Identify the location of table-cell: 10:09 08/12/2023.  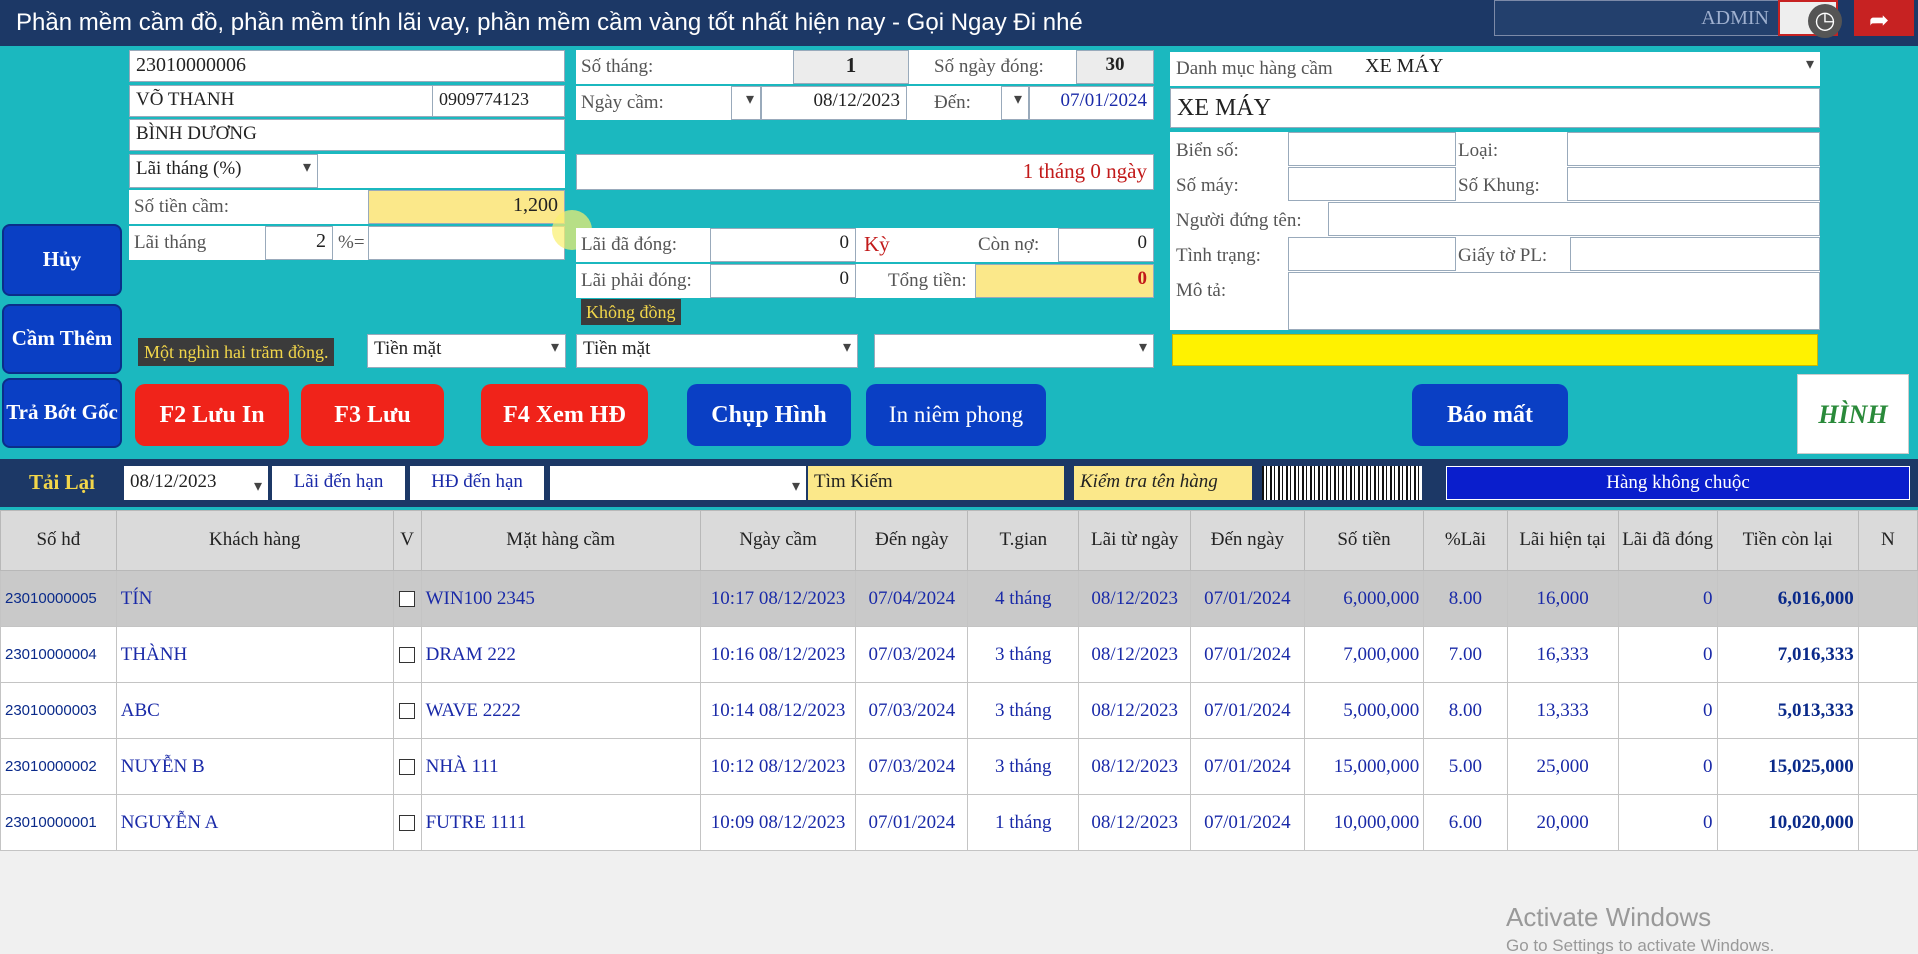
(778, 822).